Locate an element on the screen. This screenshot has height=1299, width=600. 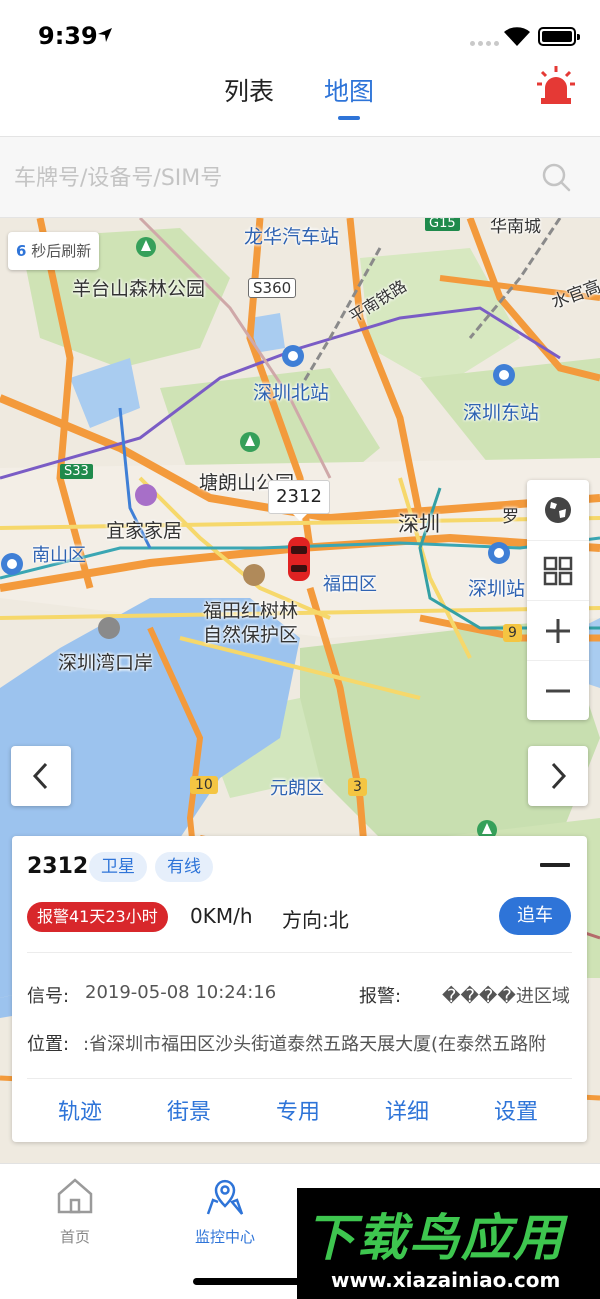
vehicle-speed: 0KM/h is located at coordinates (221, 916).